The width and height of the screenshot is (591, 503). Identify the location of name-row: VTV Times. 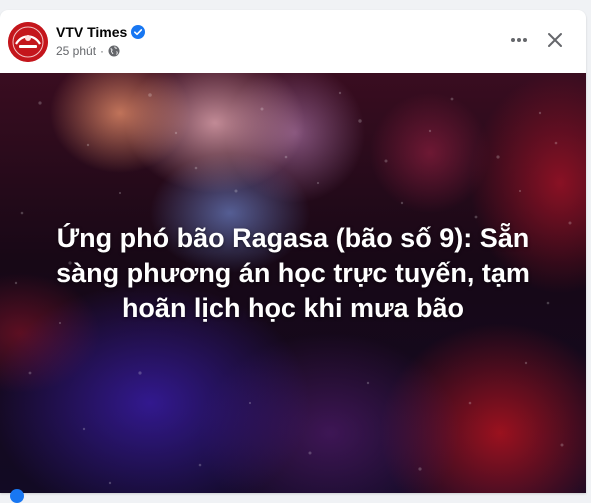
(101, 32).